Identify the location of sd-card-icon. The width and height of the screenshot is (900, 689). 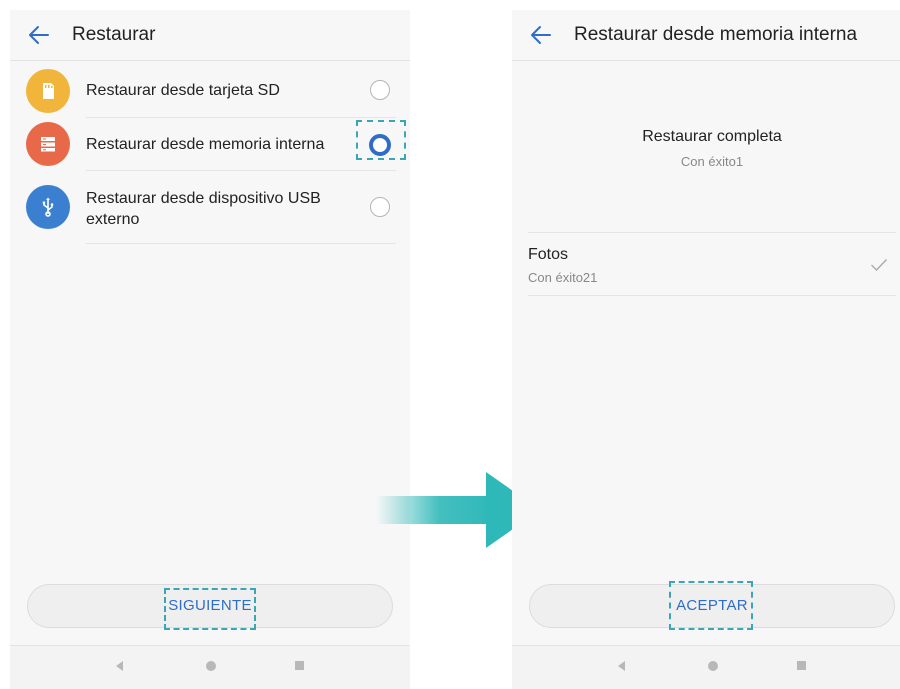
(48, 91).